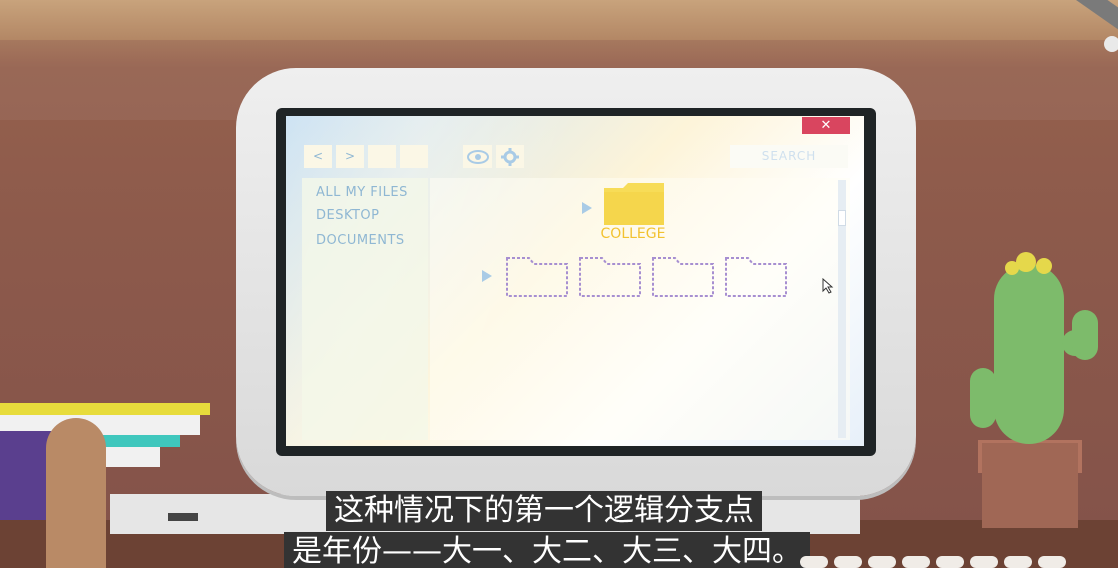  I want to click on player-controls, so click(933, 562).